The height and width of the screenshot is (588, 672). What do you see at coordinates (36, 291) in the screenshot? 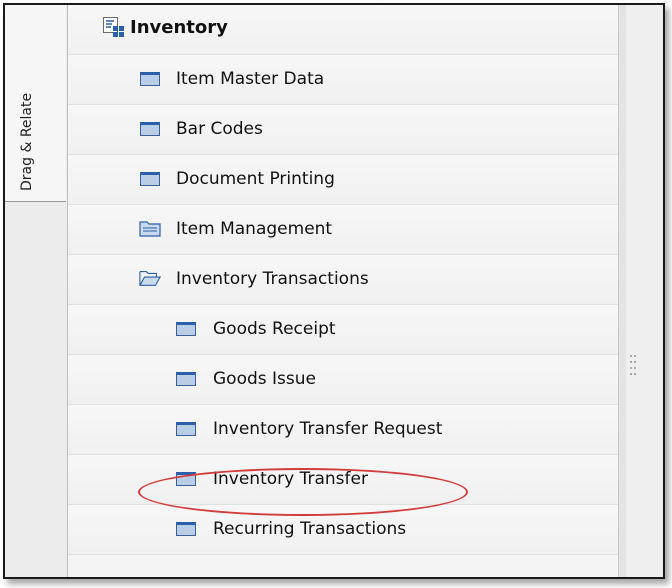
I see `side-tab-strip: Drag & Relate` at bounding box center [36, 291].